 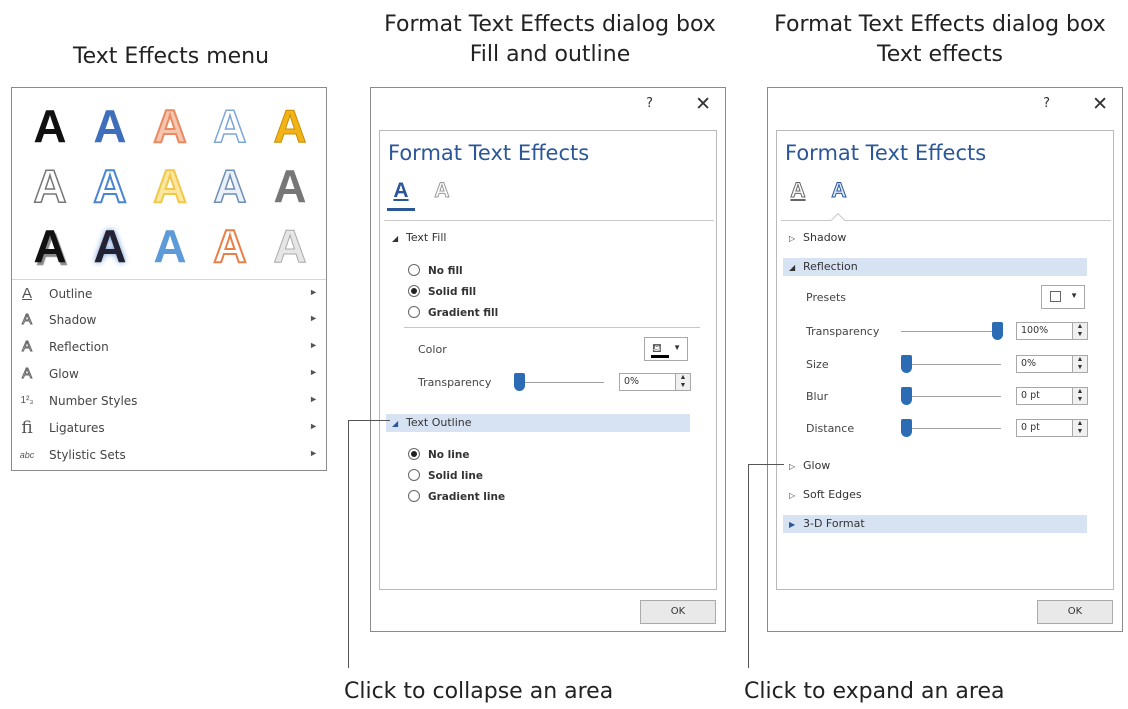 I want to click on gallery-style-15: A, so click(x=290, y=246).